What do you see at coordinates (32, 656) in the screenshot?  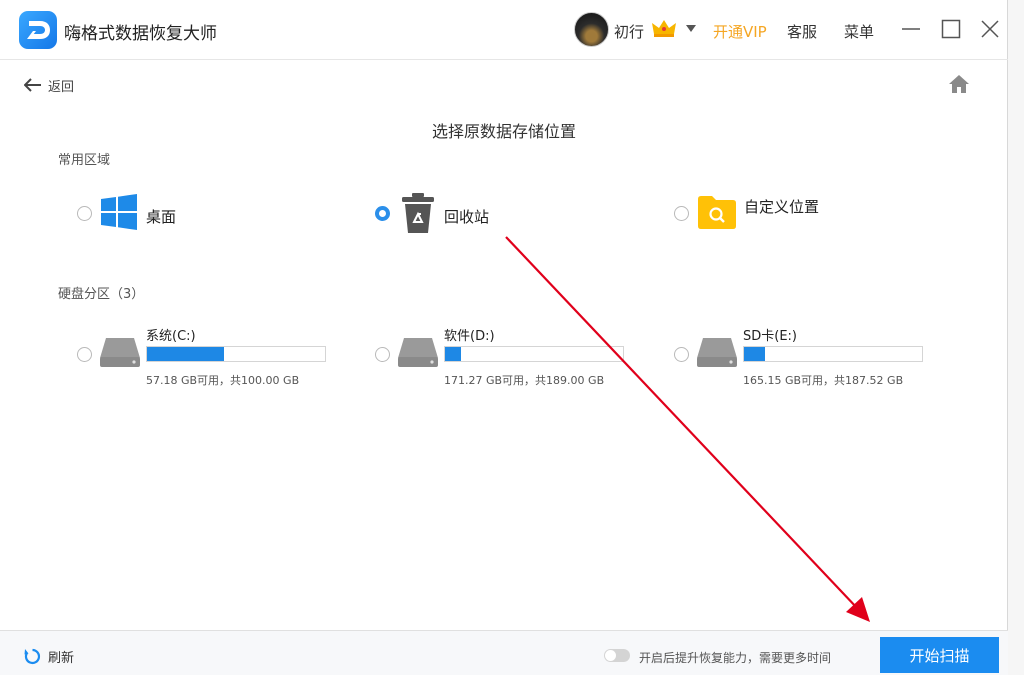 I see `refresh-icon` at bounding box center [32, 656].